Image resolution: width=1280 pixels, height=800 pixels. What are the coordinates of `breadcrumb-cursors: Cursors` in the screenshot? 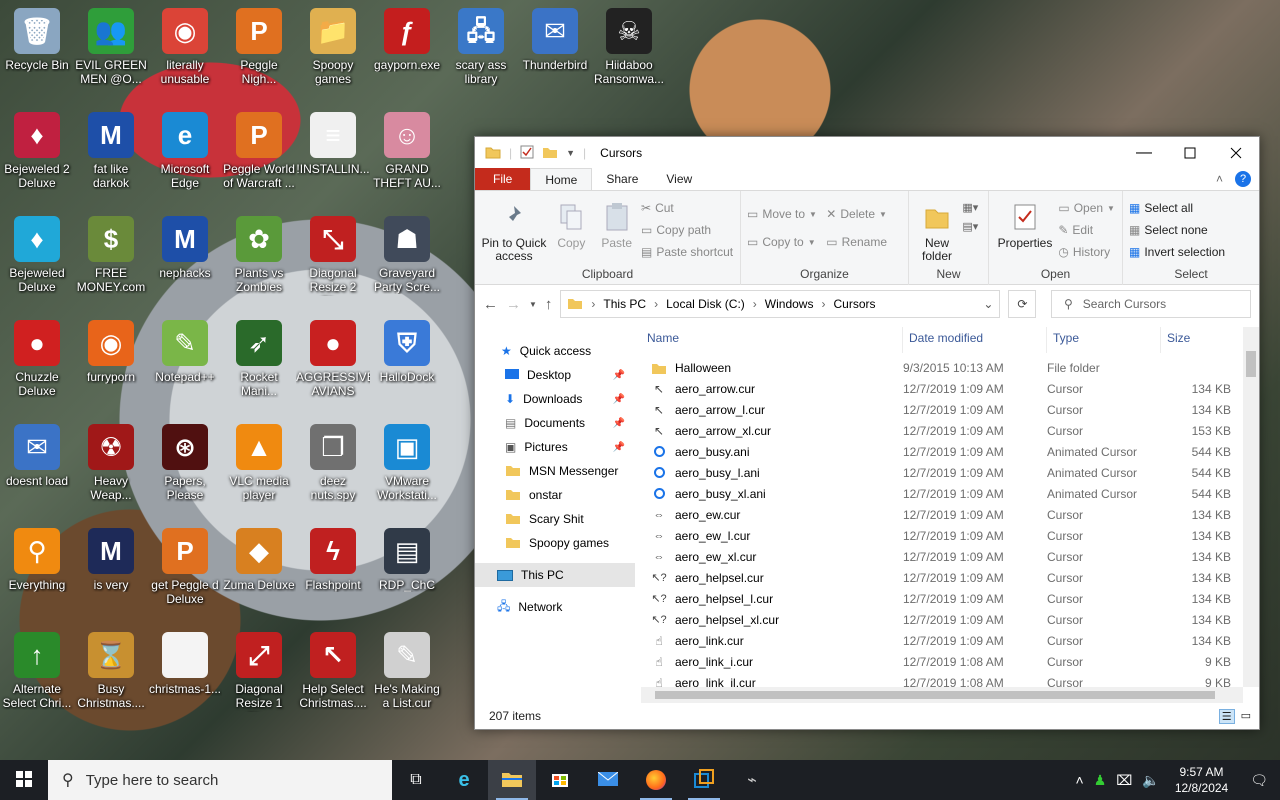 It's located at (854, 304).